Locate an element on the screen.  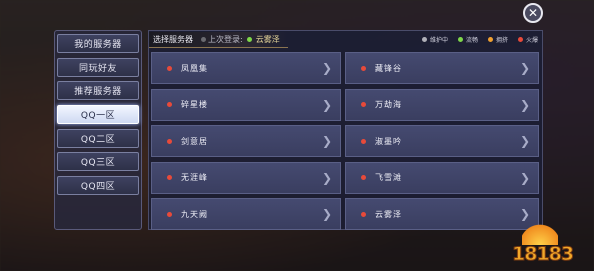
sidebar-item-qq-zone-1: QQ一区 is located at coordinates (98, 115).